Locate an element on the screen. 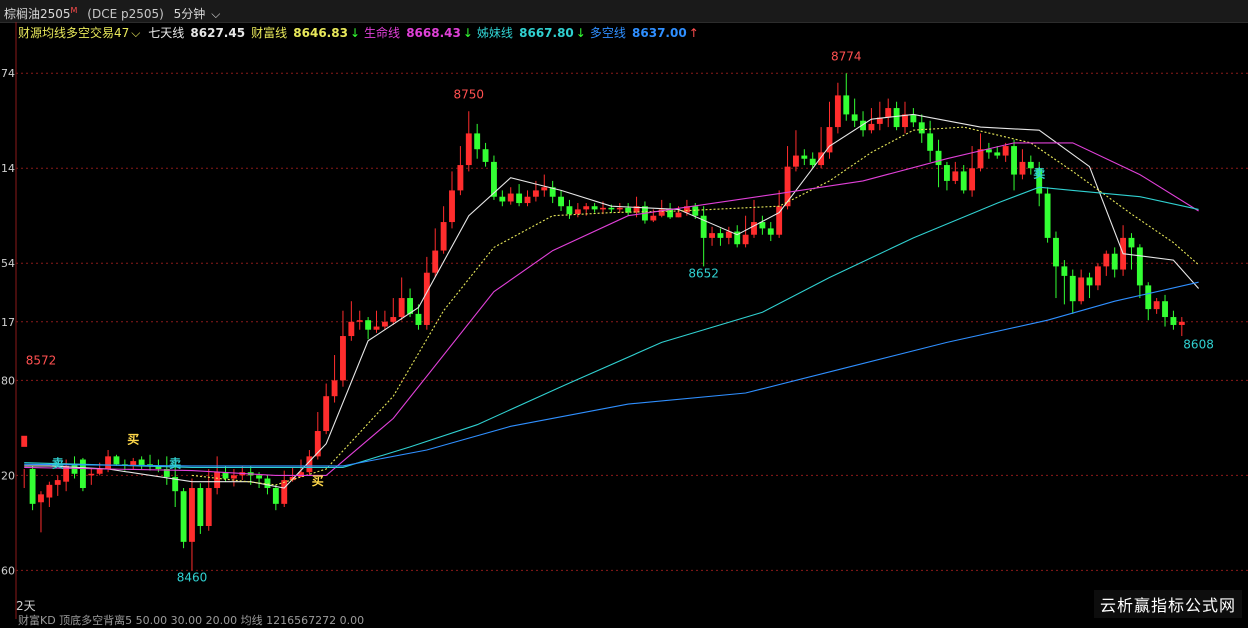 The width and height of the screenshot is (1248, 628). watermark: 云析赢指标公式网 is located at coordinates (1167, 604).